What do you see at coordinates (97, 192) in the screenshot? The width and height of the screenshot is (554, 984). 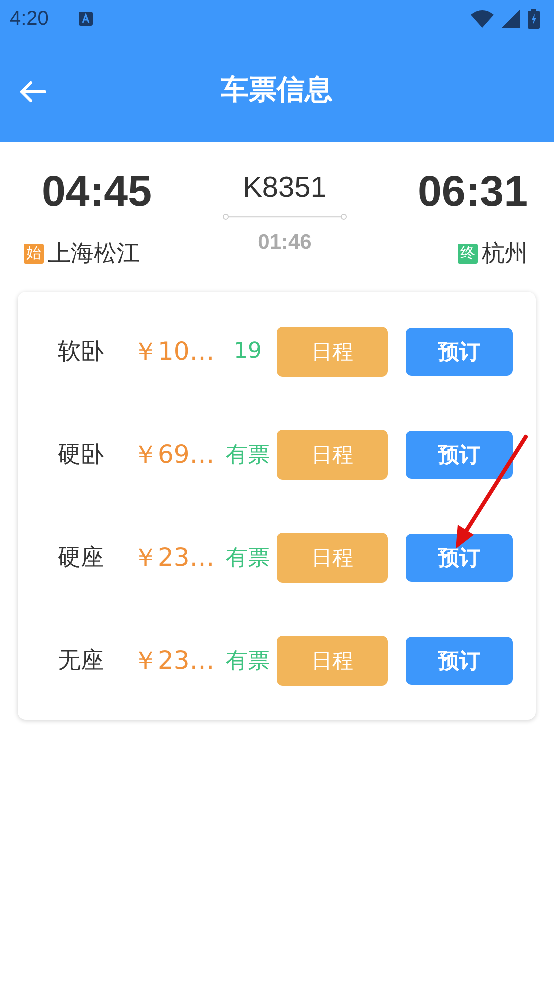 I see `departure-time: 04:45` at bounding box center [97, 192].